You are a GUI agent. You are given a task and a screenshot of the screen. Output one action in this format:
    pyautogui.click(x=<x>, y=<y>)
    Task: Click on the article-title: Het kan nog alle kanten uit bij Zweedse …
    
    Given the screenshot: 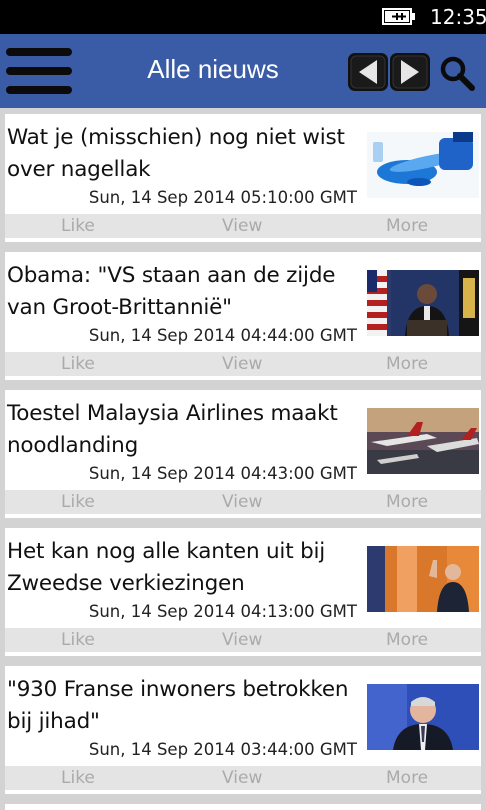 What is the action you would take?
    pyautogui.click(x=185, y=568)
    